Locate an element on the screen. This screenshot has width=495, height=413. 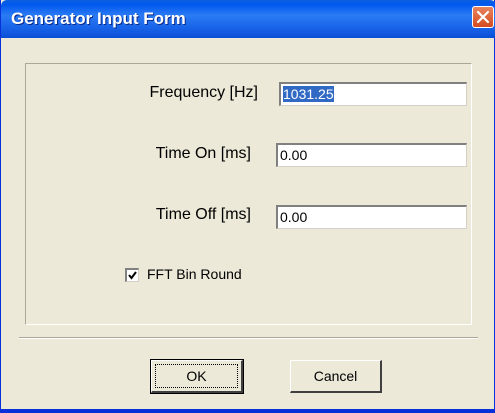
focus-ring is located at coordinates (196, 376).